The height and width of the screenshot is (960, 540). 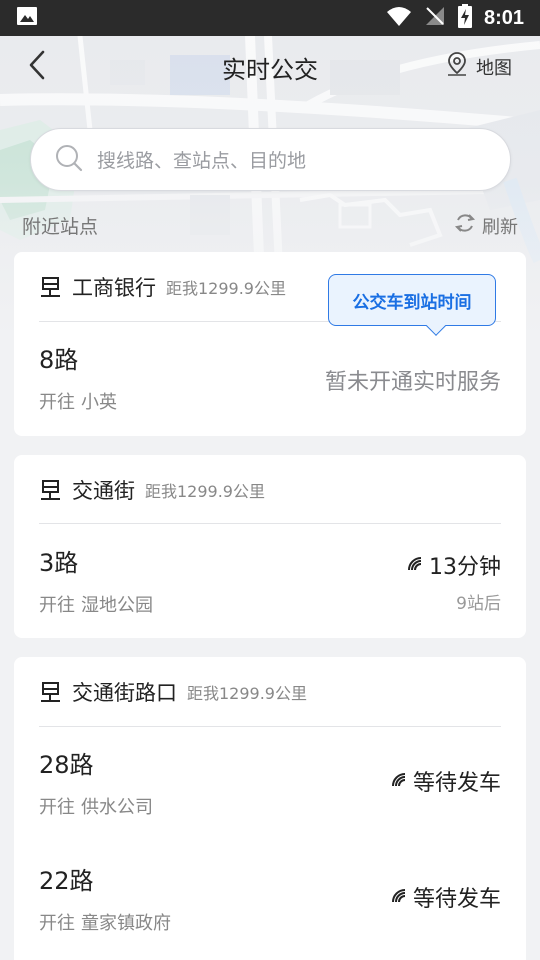 What do you see at coordinates (69, 160) in the screenshot?
I see `search-icon` at bounding box center [69, 160].